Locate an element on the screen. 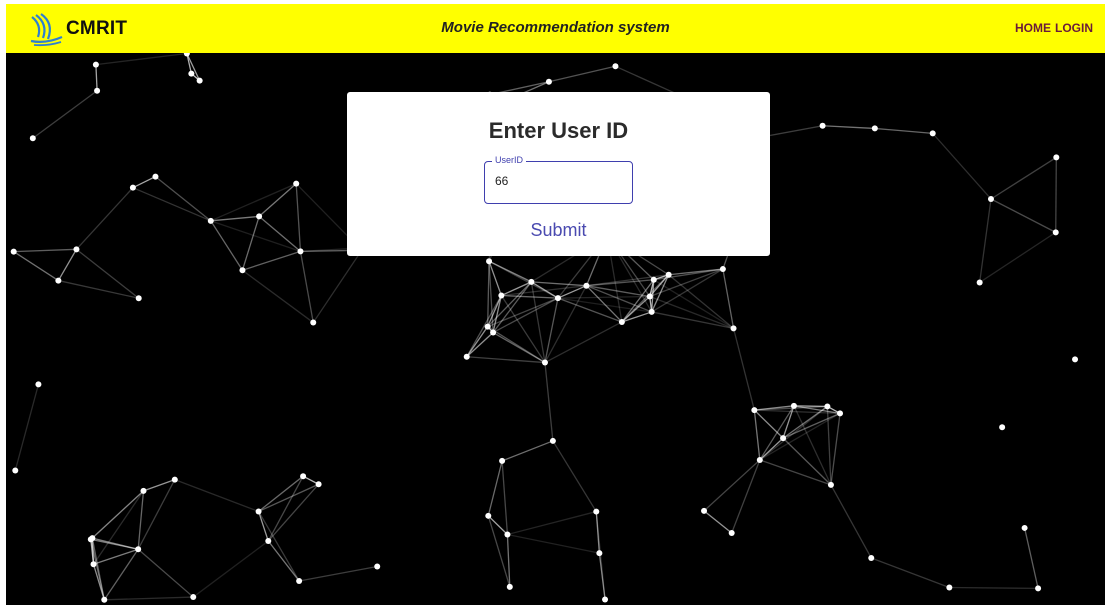 Image resolution: width=1105 pixels, height=605 pixels. userid-input is located at coordinates (557, 181).